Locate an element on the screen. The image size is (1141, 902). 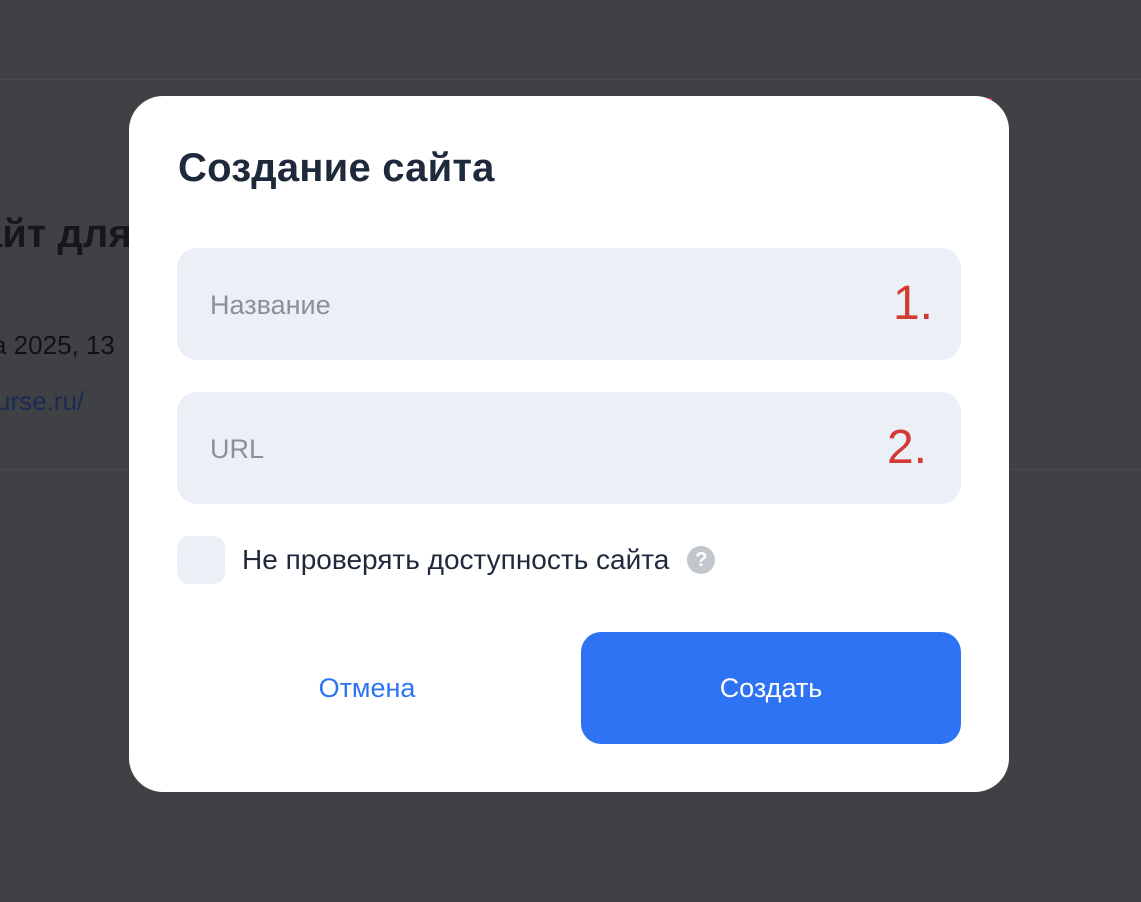
question-circle-icon: ? is located at coordinates (701, 560).